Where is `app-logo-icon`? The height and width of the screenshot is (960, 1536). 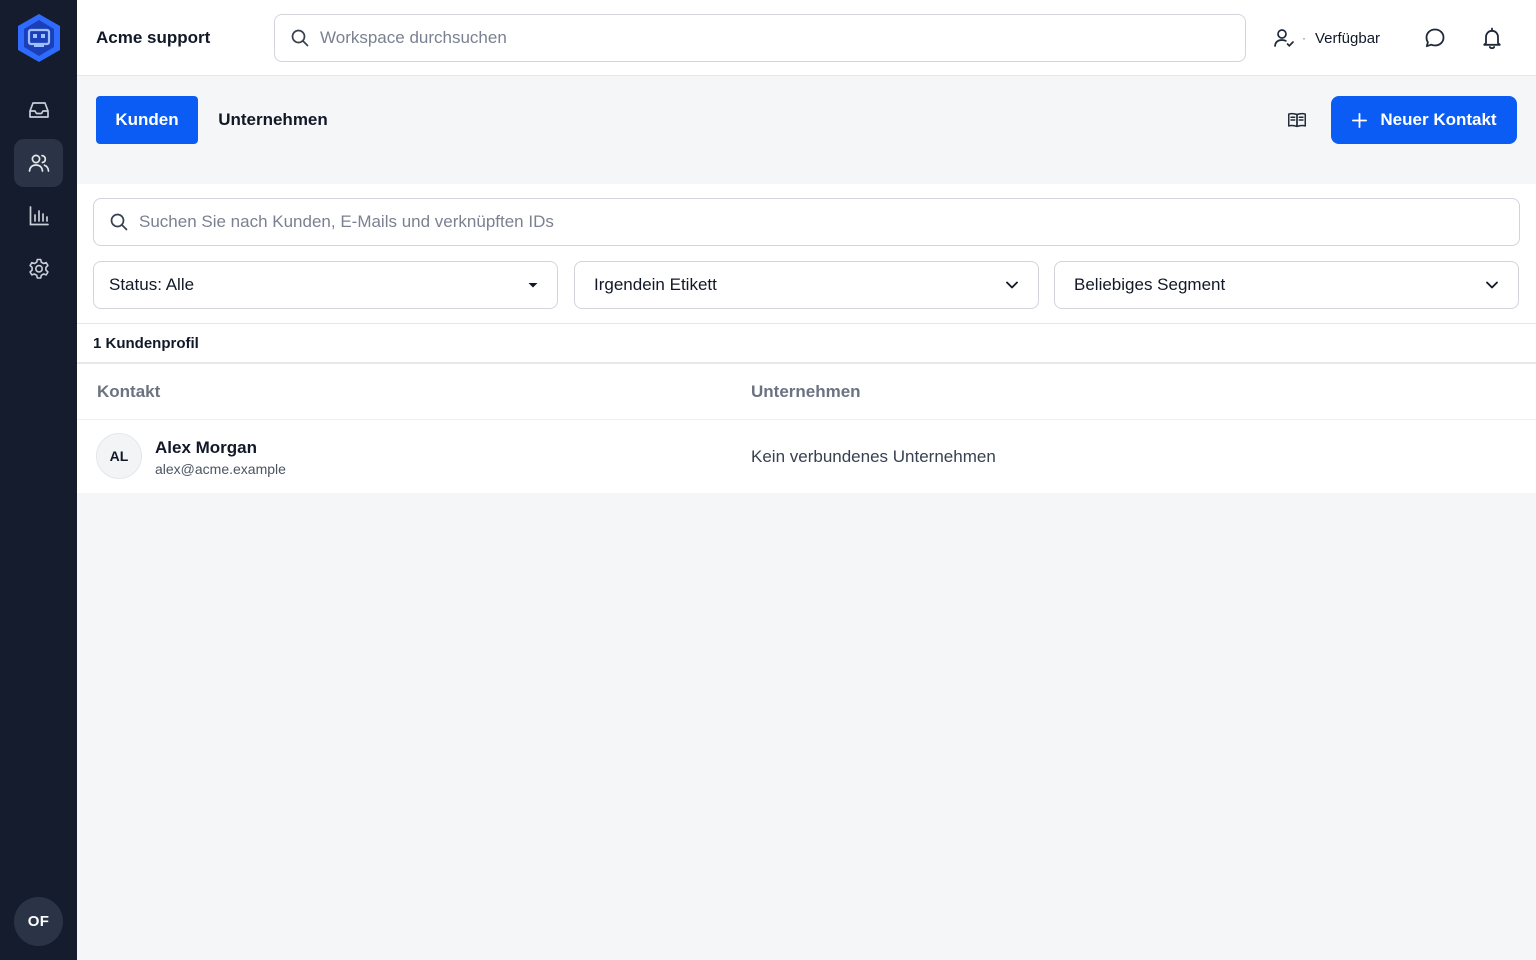
app-logo-icon is located at coordinates (39, 38).